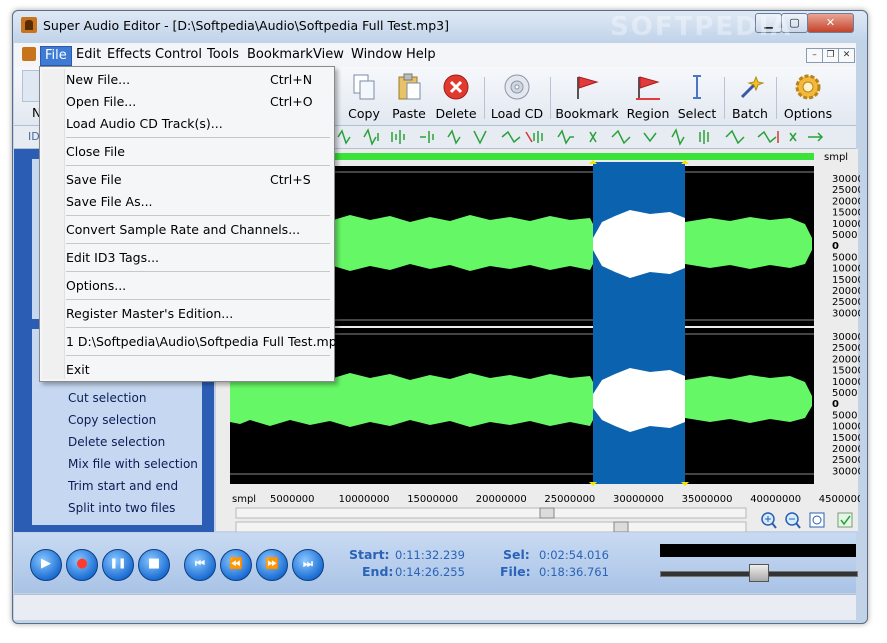 The width and height of the screenshot is (887, 643). Describe the element at coordinates (759, 573) in the screenshot. I see `volume-slider-thumb` at that location.